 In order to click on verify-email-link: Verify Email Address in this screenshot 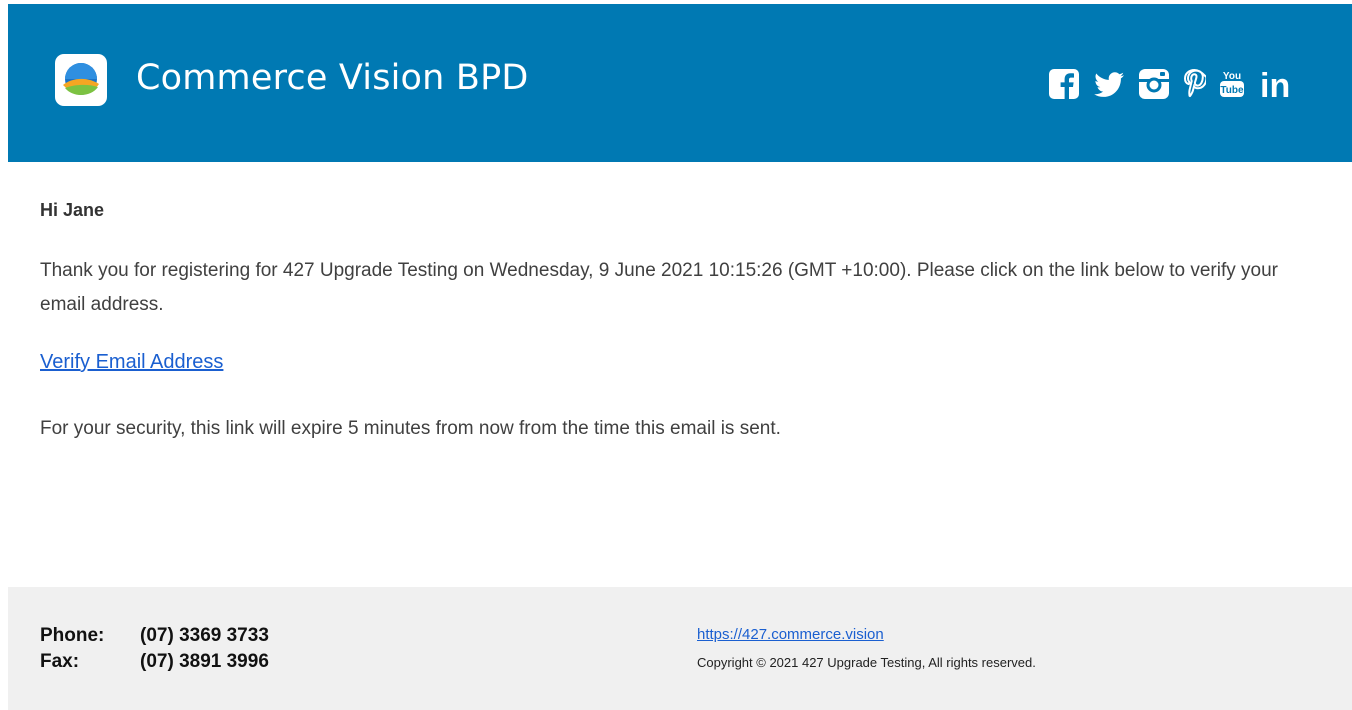, I will do `click(131, 362)`.